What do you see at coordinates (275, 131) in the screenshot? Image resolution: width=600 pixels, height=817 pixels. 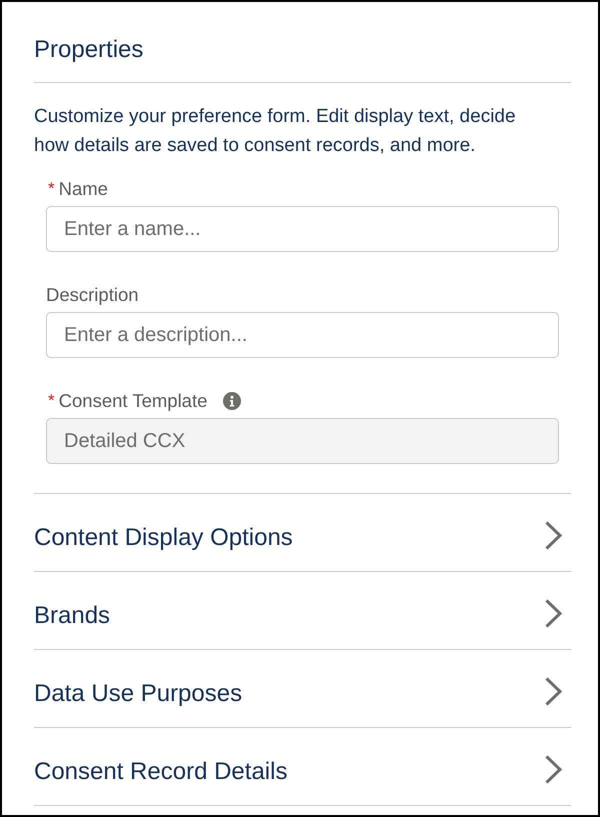 I see `panel-description: Customize your preference form. Edit display text, decide how details are saved to consent records, and more.` at bounding box center [275, 131].